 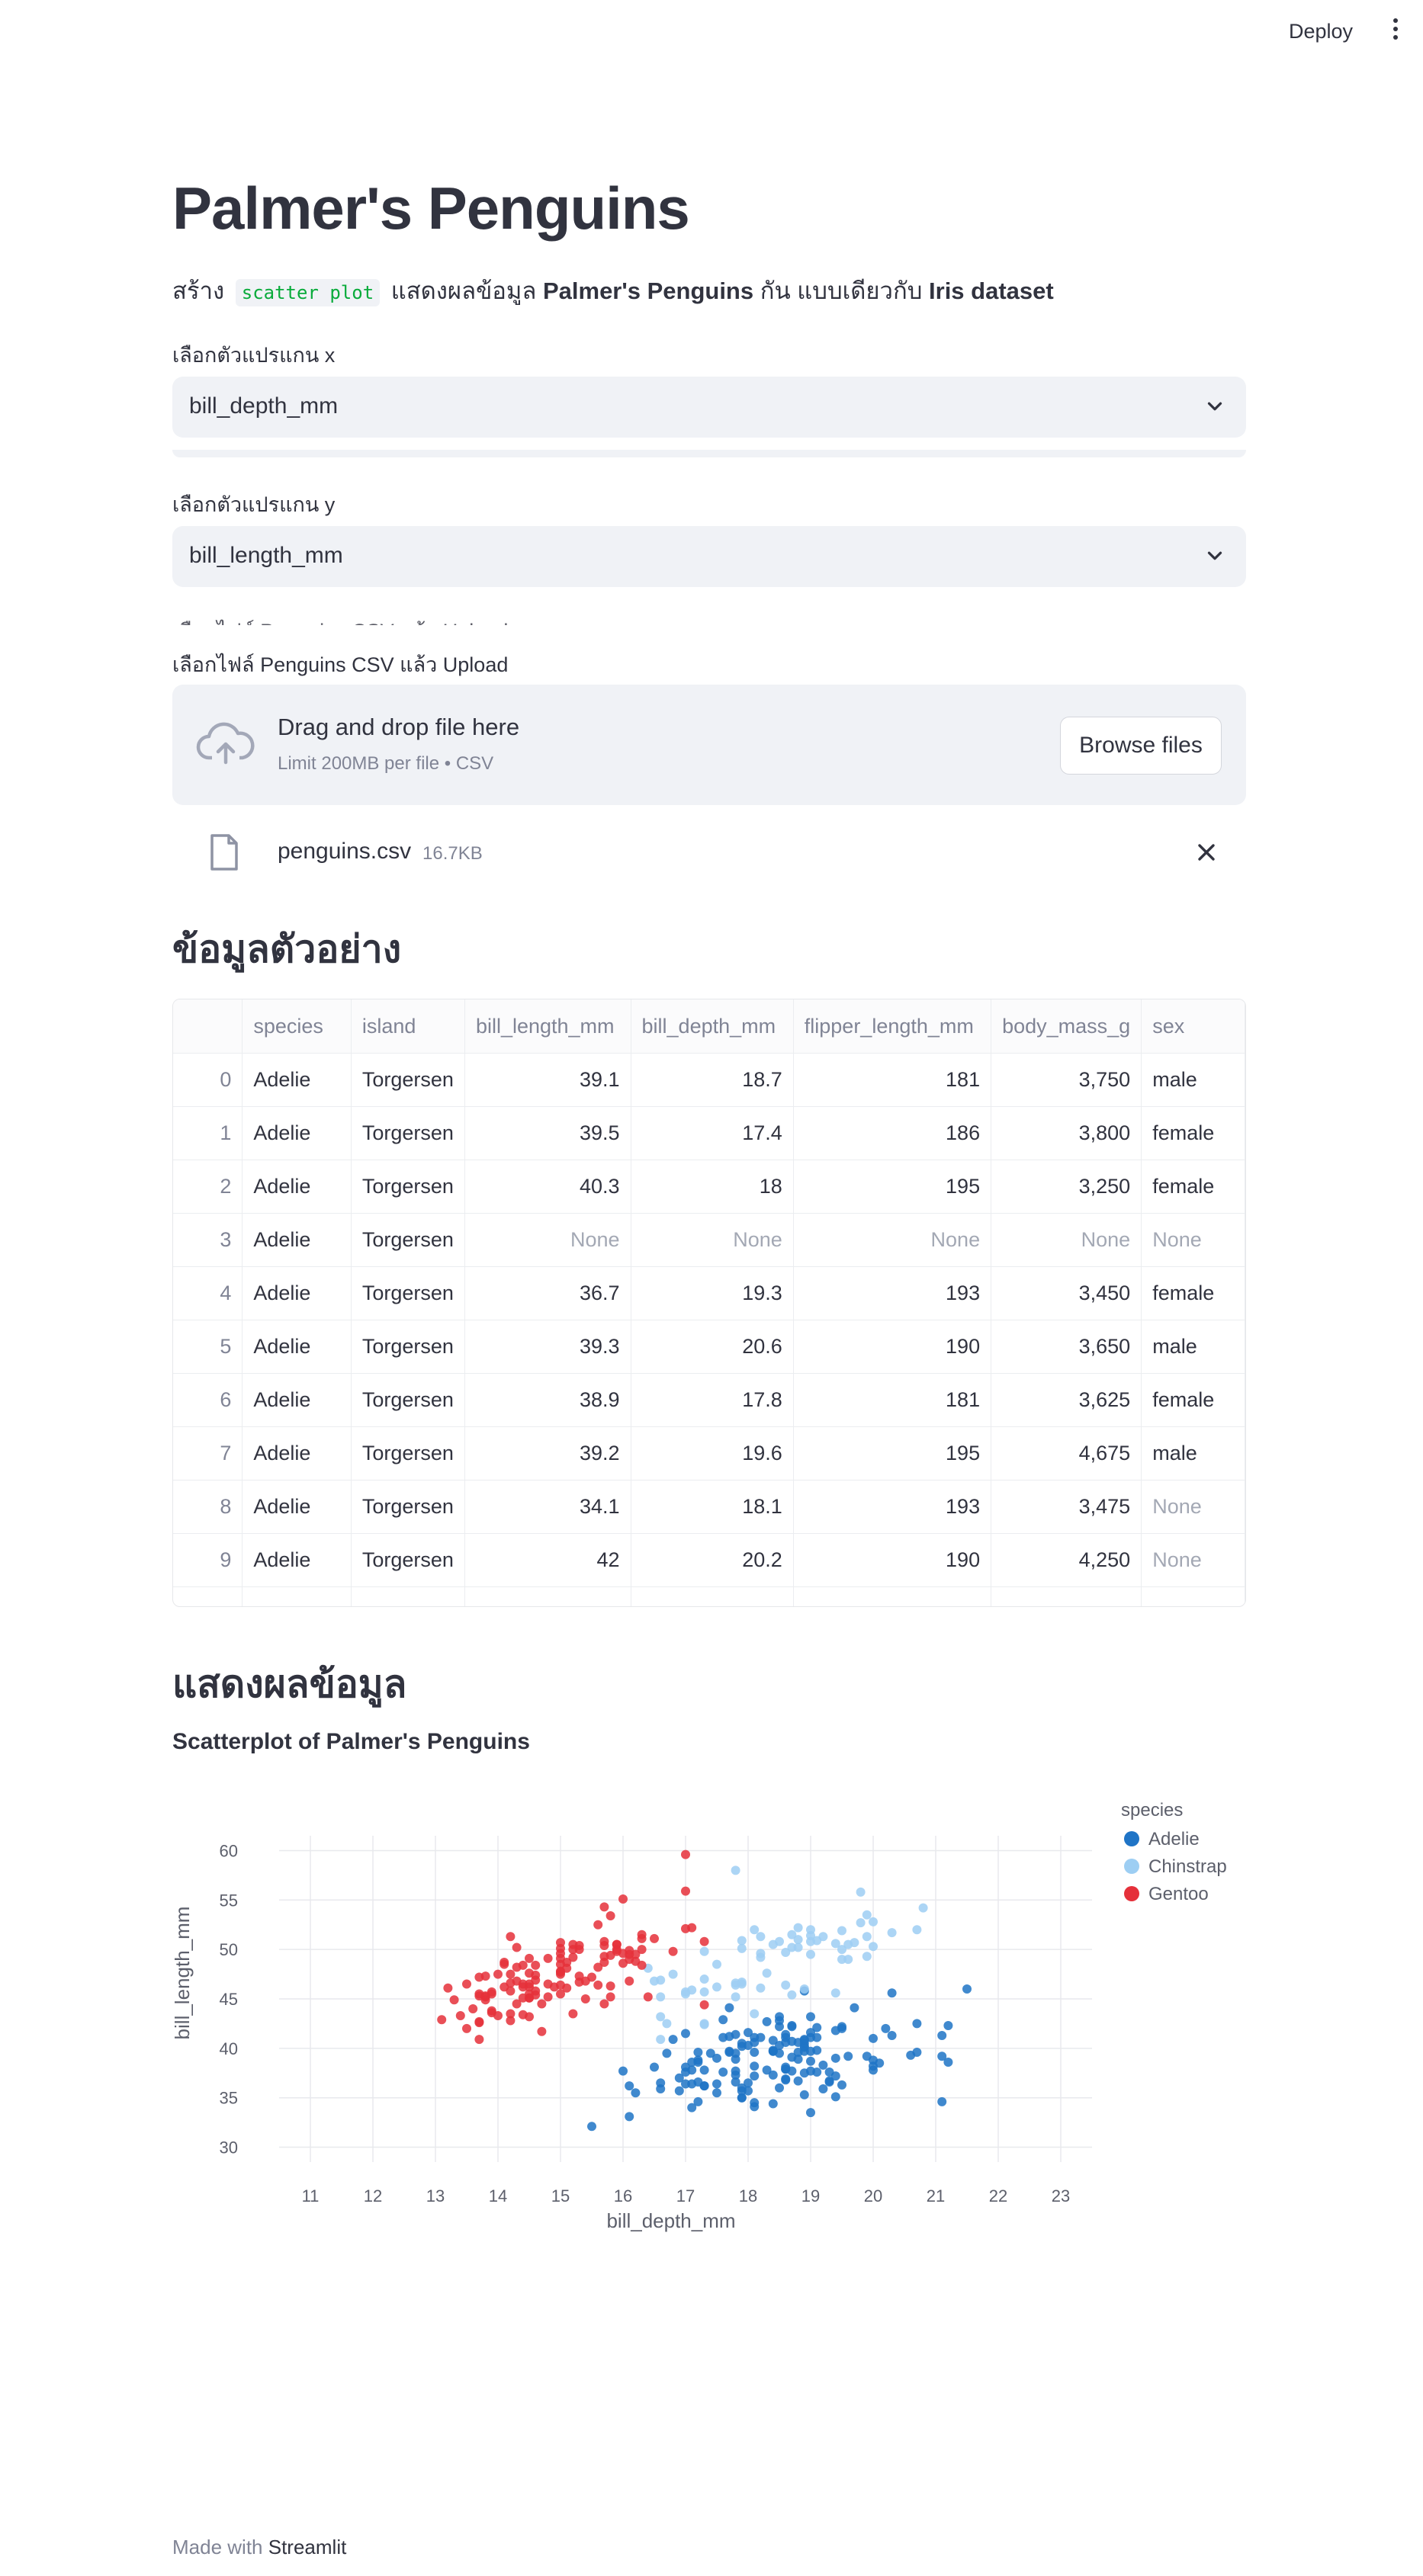 I want to click on table-row: 5 Adelie Torgersen 39.3 20.6 190 3,650 male, so click(x=709, y=1347).